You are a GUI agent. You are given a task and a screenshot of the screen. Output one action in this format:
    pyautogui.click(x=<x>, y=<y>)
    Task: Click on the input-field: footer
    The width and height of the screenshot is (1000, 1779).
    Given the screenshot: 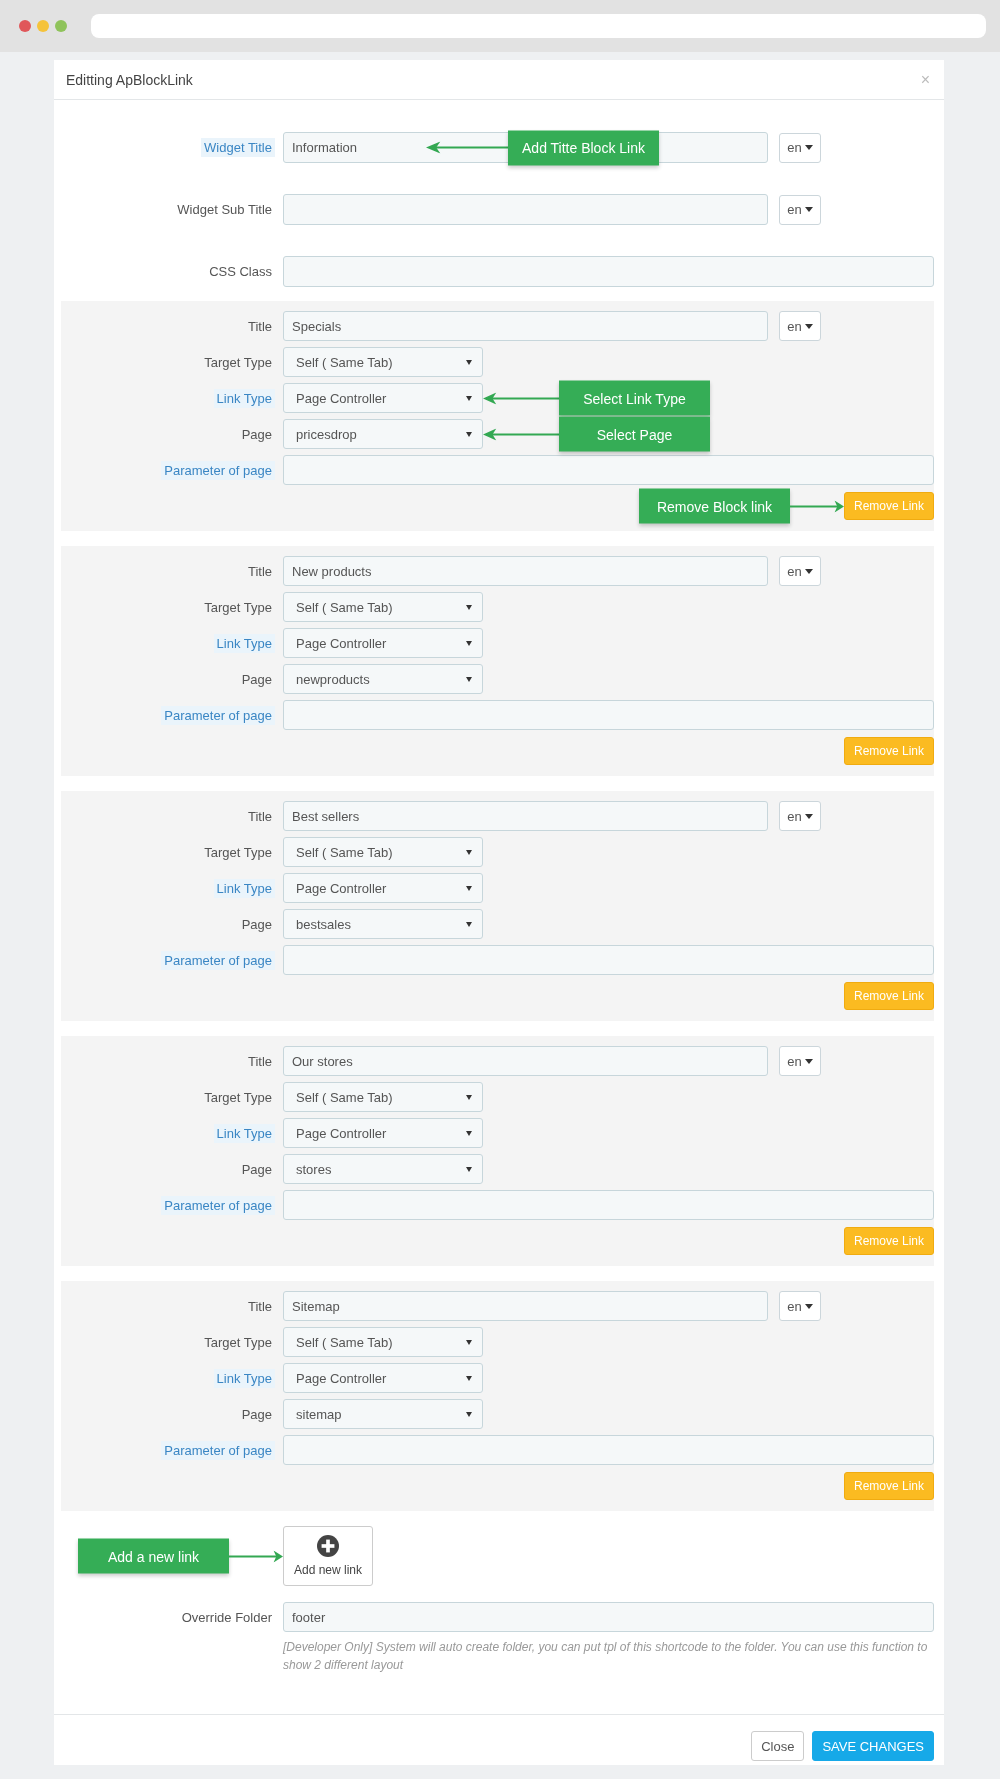 What is the action you would take?
    pyautogui.click(x=608, y=1617)
    